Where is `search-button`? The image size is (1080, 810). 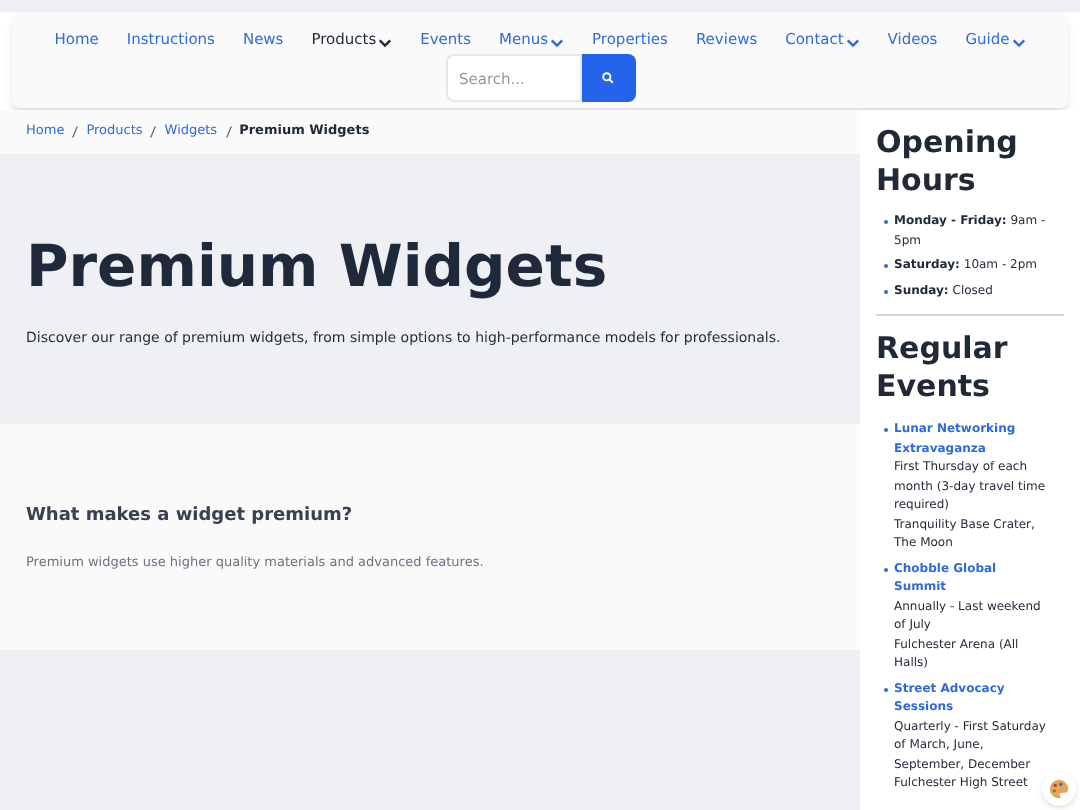
search-button is located at coordinates (608, 78).